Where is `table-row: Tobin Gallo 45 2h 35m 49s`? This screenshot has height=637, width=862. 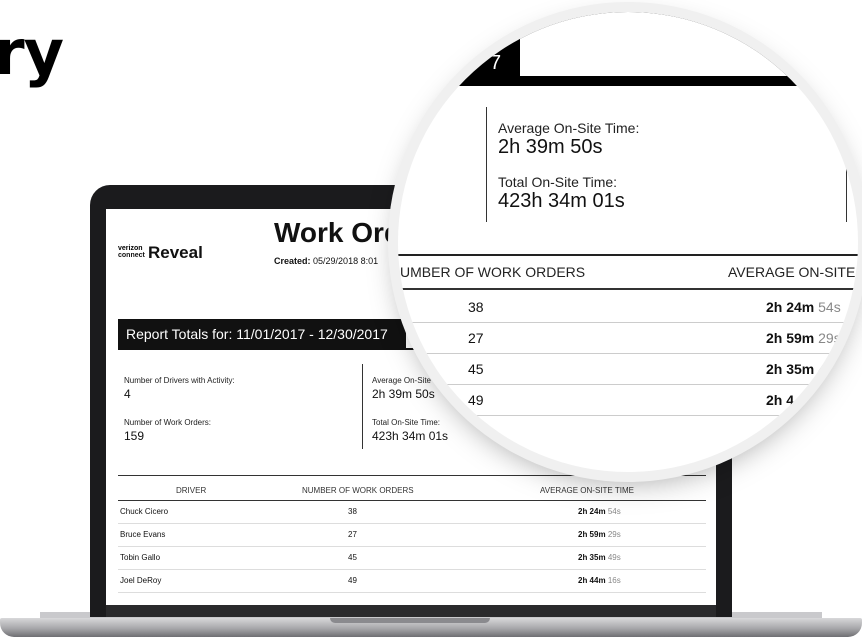
table-row: Tobin Gallo 45 2h 35m 49s is located at coordinates (412, 558).